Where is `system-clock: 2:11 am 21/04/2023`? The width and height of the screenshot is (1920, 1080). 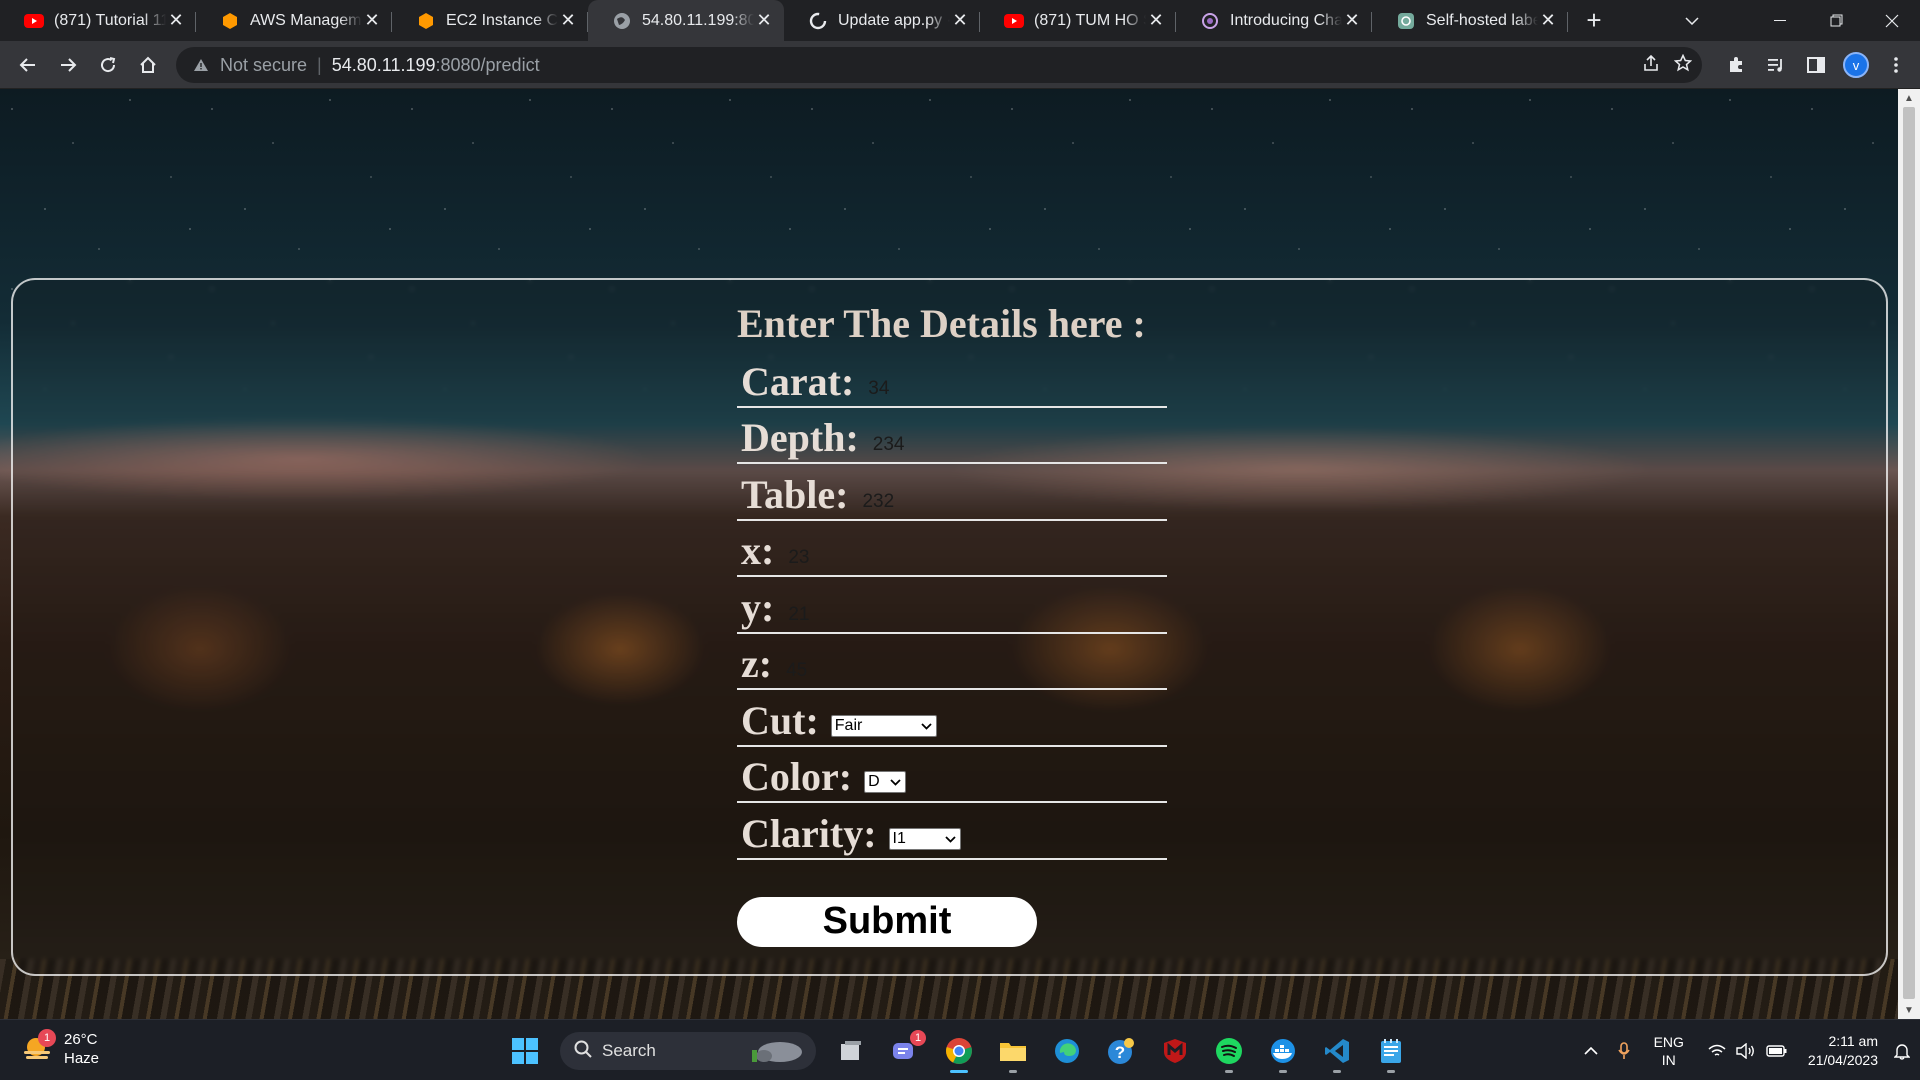 system-clock: 2:11 am 21/04/2023 is located at coordinates (1843, 1051).